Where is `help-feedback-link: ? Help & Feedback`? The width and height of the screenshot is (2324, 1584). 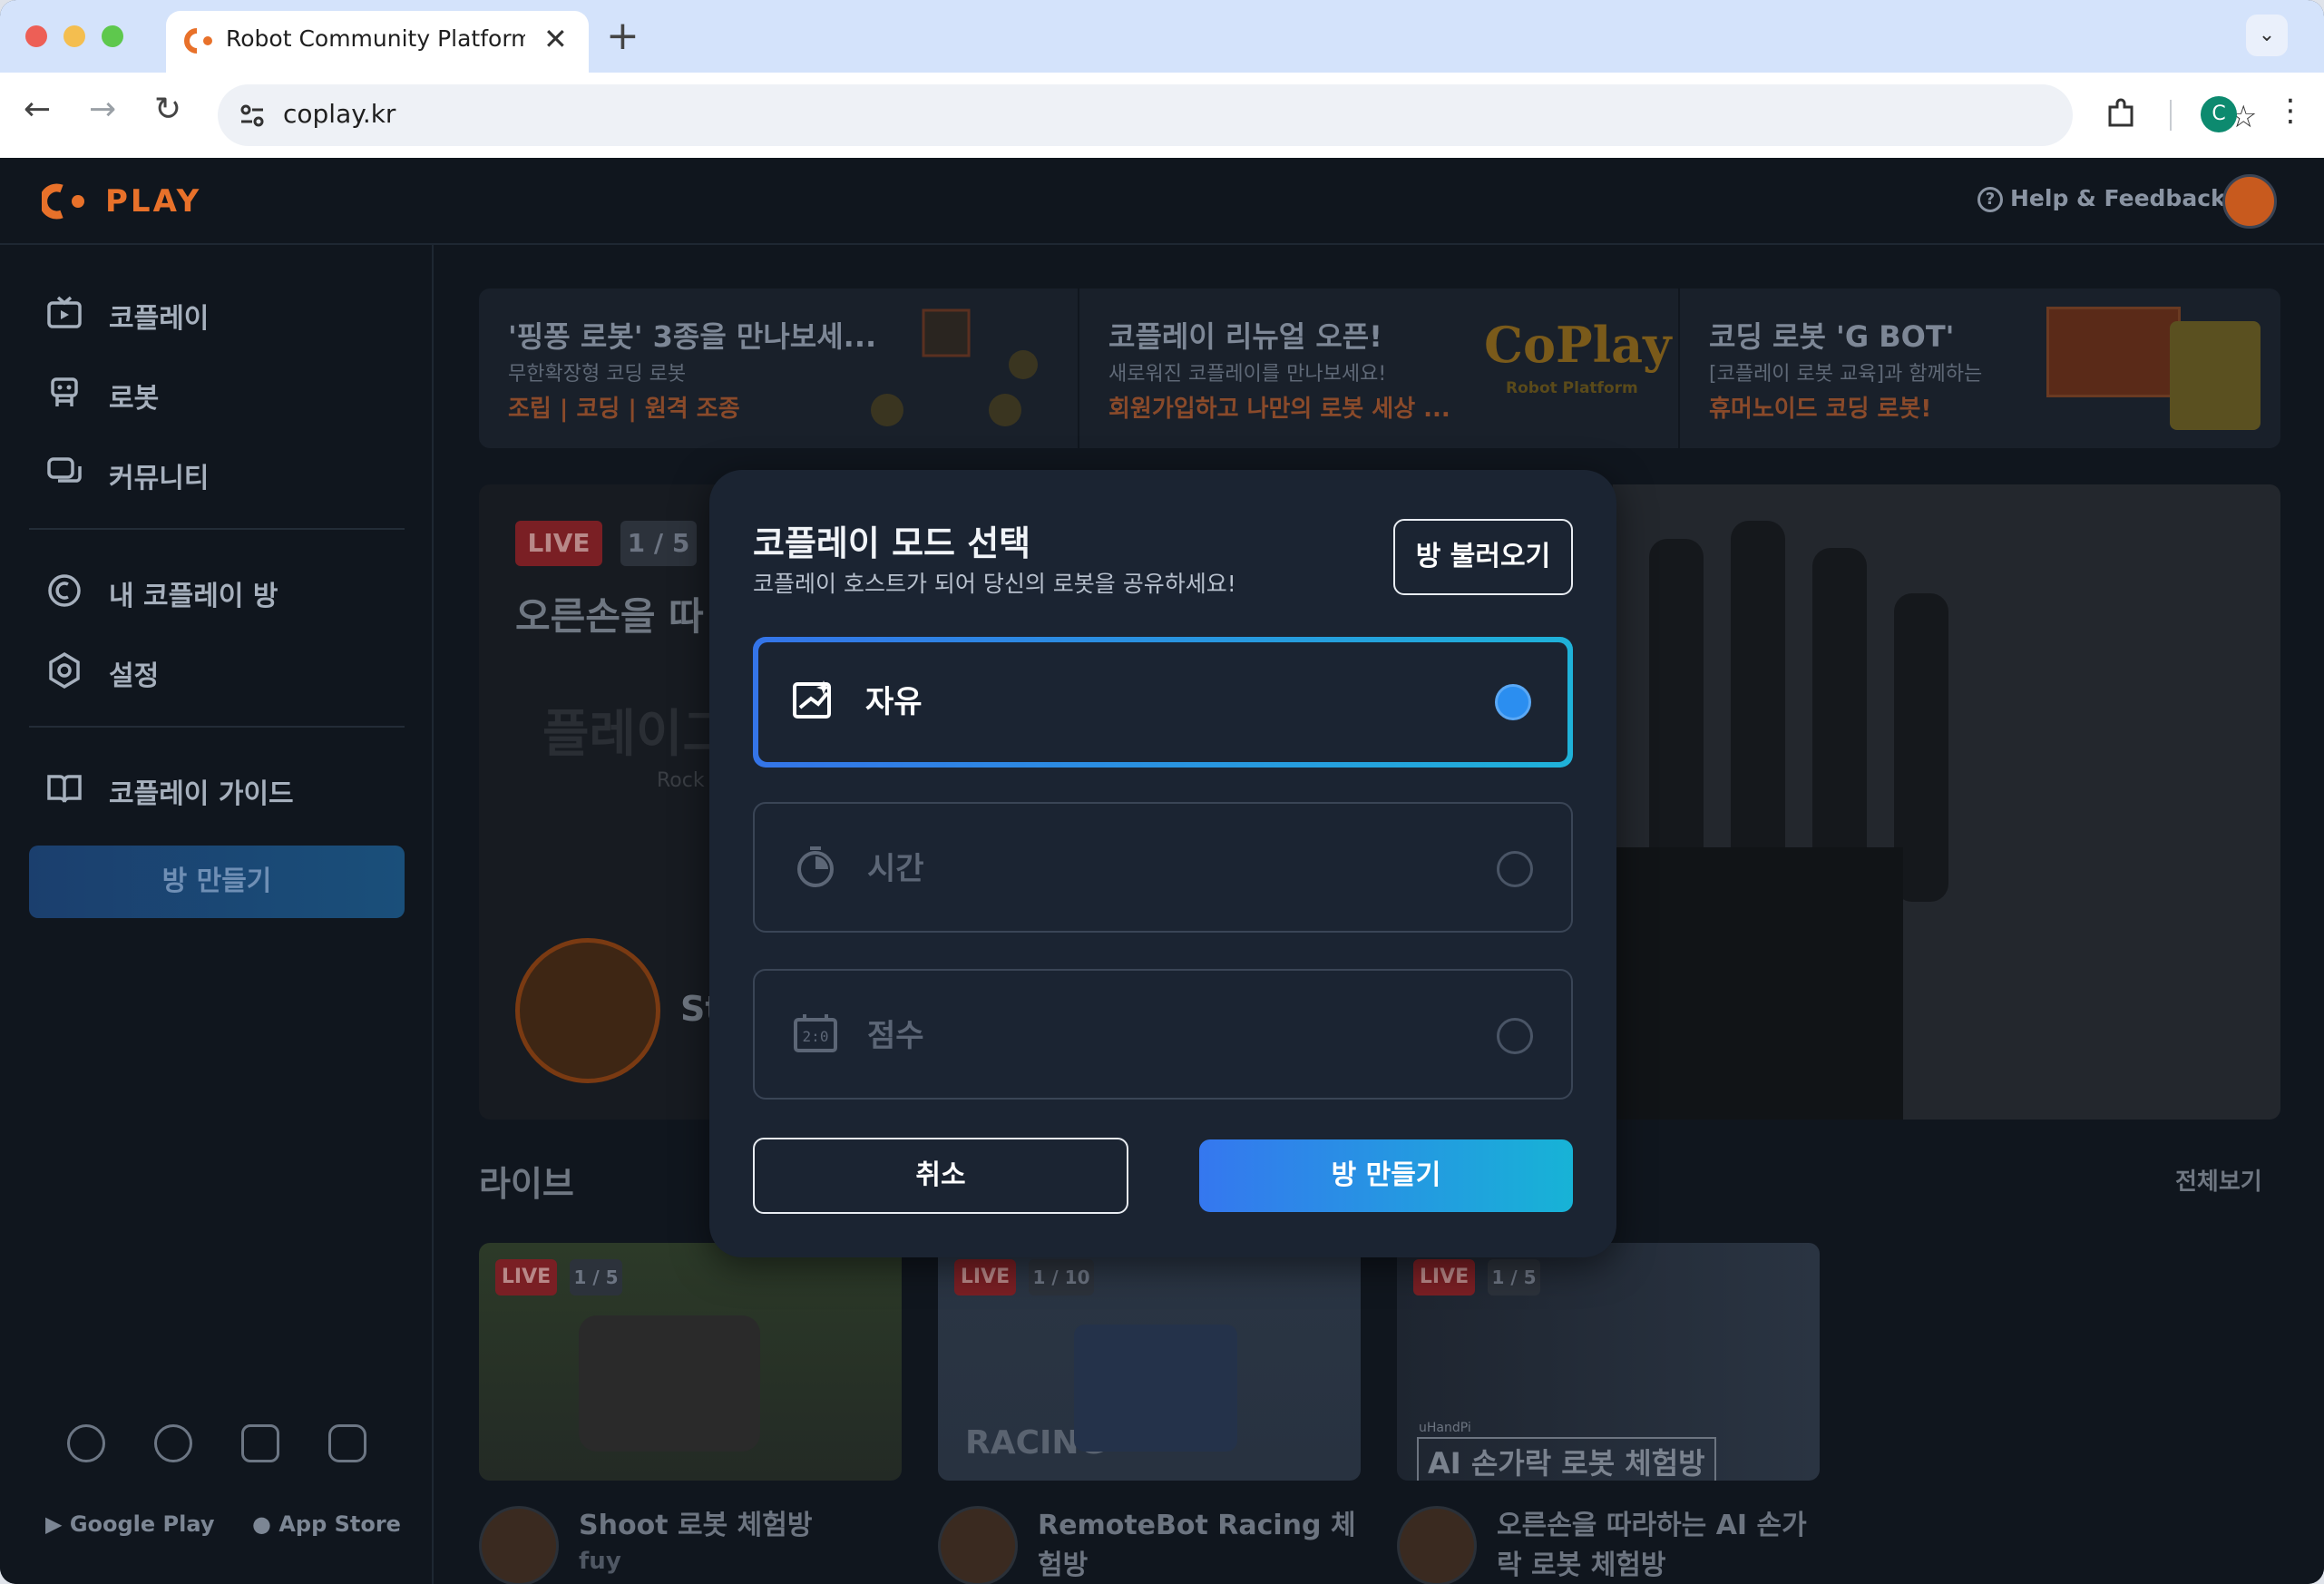
help-feedback-link: ? Help & Feedback is located at coordinates (2101, 198).